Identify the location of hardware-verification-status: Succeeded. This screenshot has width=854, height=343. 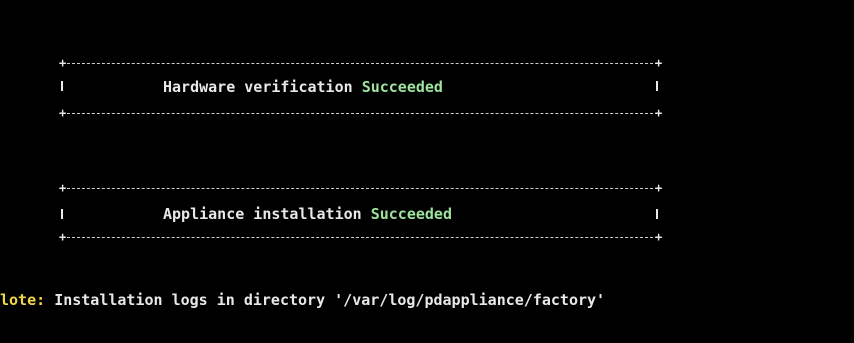
(402, 87).